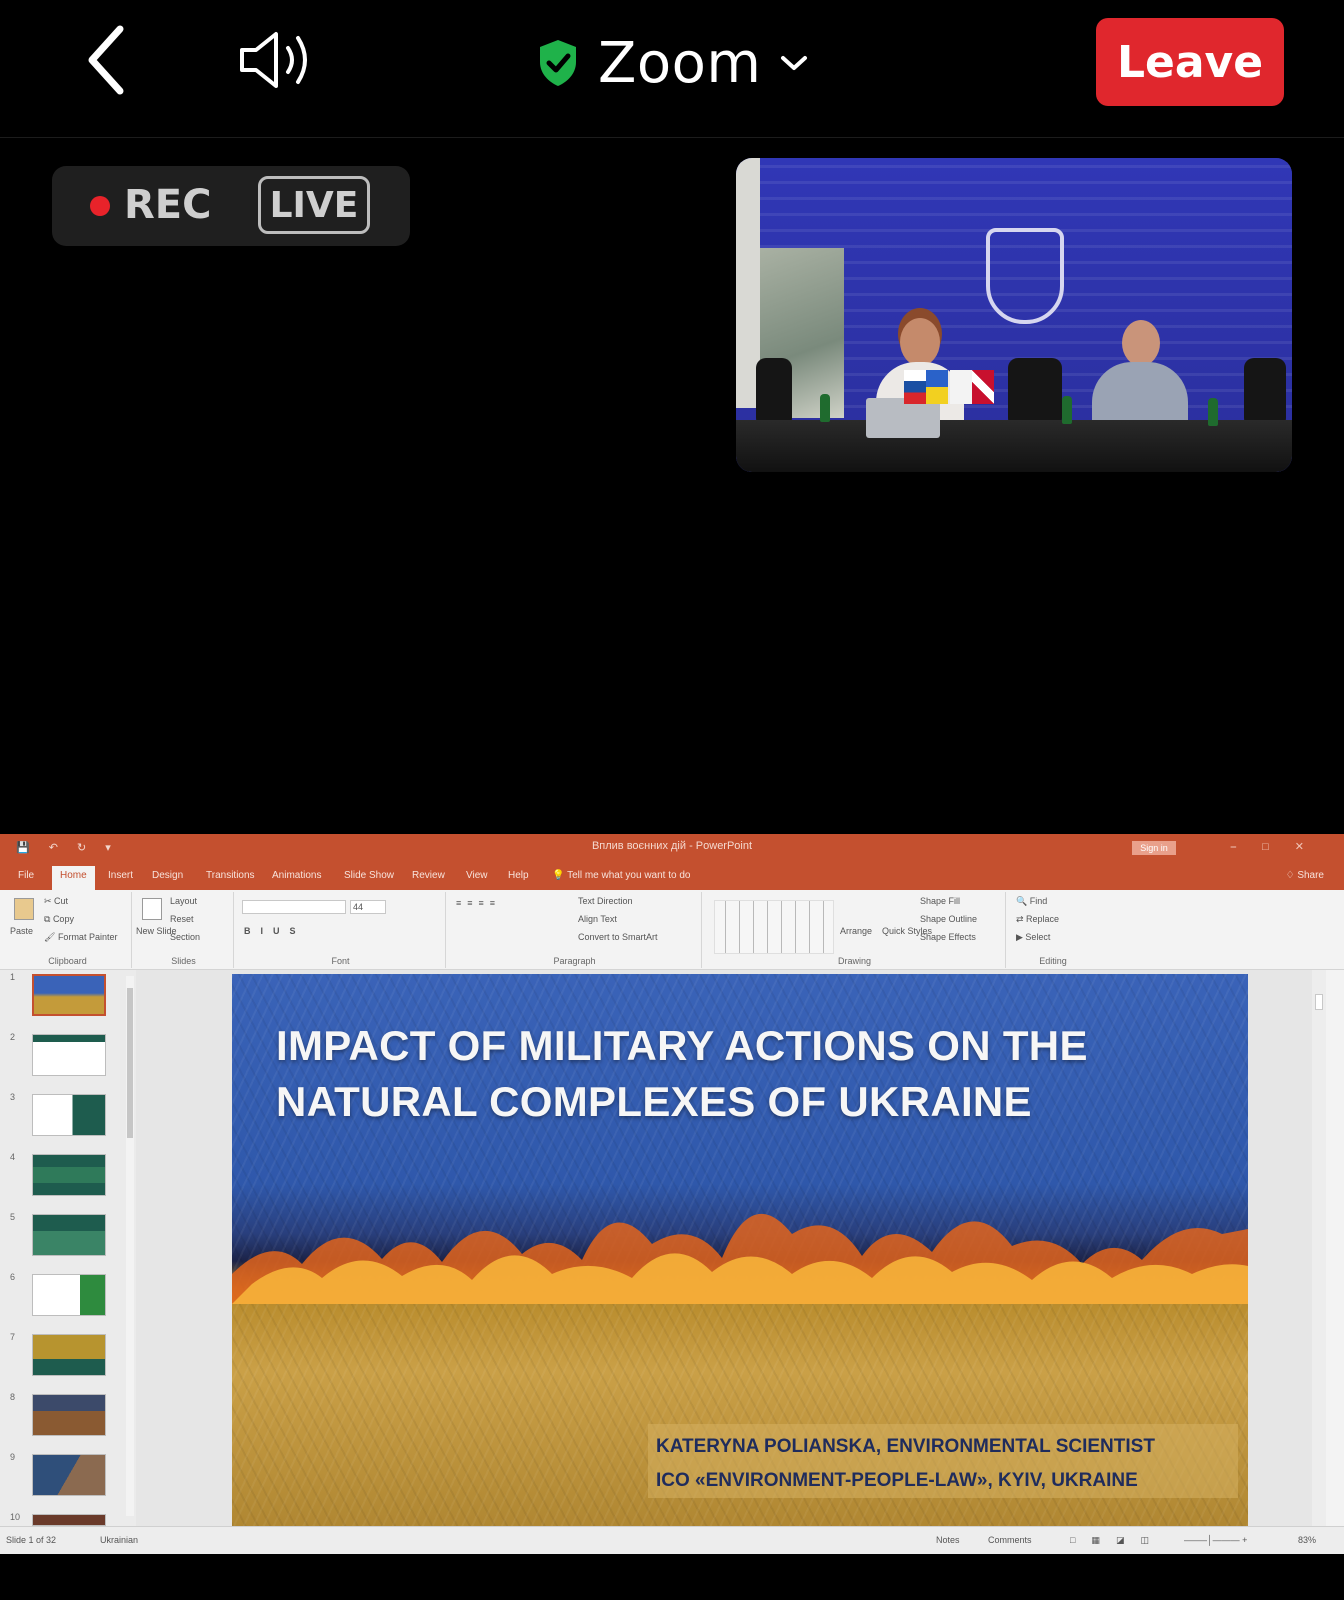  What do you see at coordinates (13, 1217) in the screenshot?
I see `slide-number: 5` at bounding box center [13, 1217].